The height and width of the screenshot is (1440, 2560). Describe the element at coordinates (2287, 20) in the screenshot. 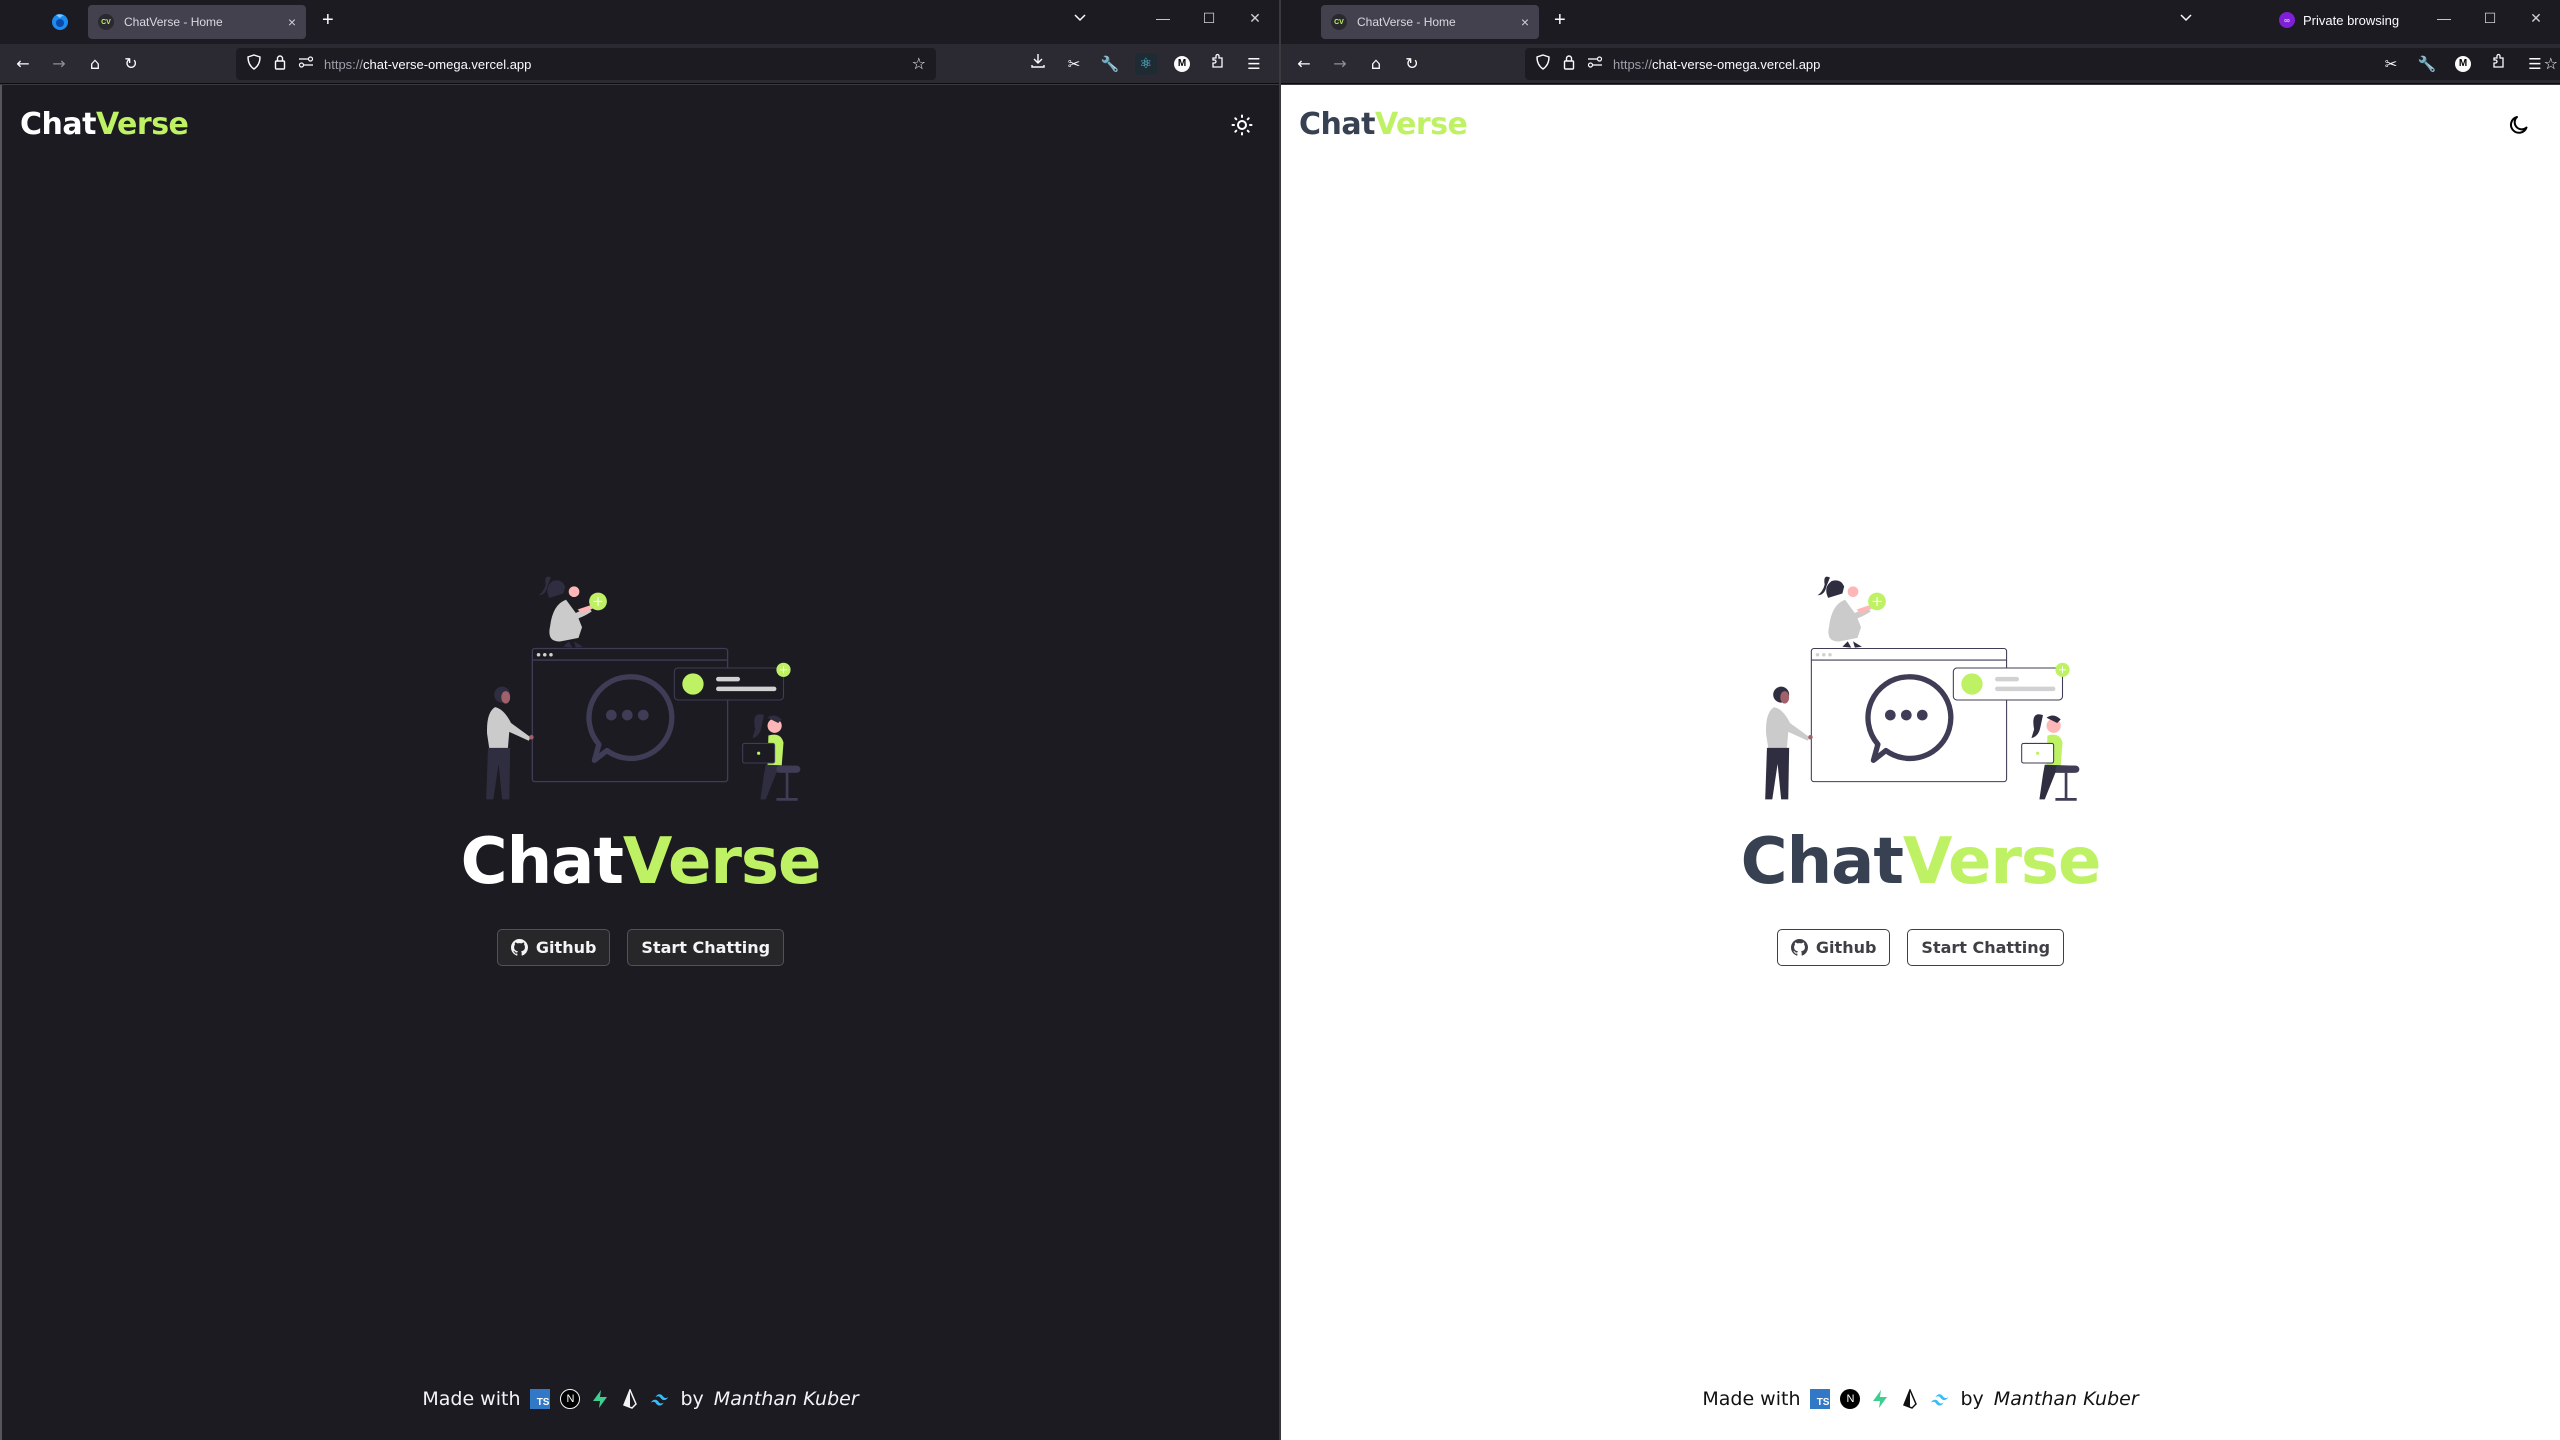

I see `private-mask-icon: ∞` at that location.